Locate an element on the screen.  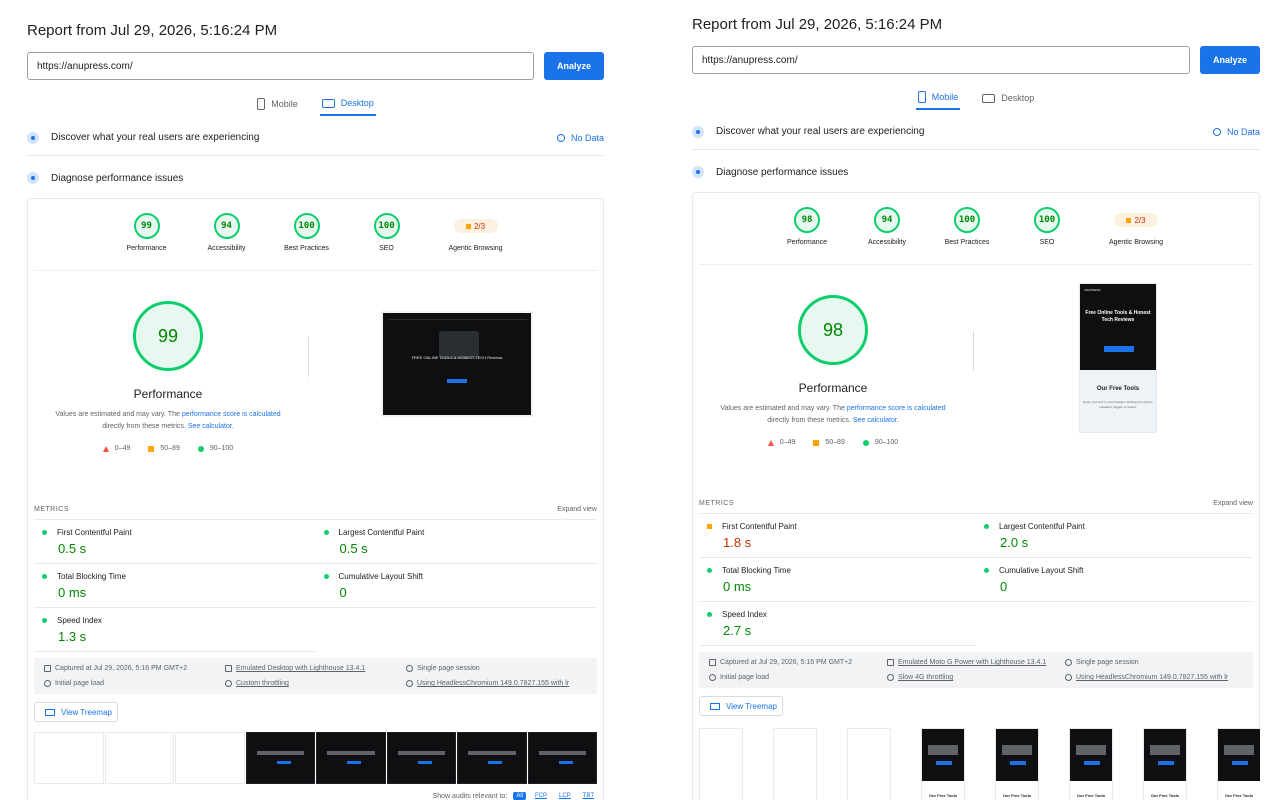
screenshot-heading: Free Online Tools & Honest Tech Reviews is located at coordinates (1118, 316).